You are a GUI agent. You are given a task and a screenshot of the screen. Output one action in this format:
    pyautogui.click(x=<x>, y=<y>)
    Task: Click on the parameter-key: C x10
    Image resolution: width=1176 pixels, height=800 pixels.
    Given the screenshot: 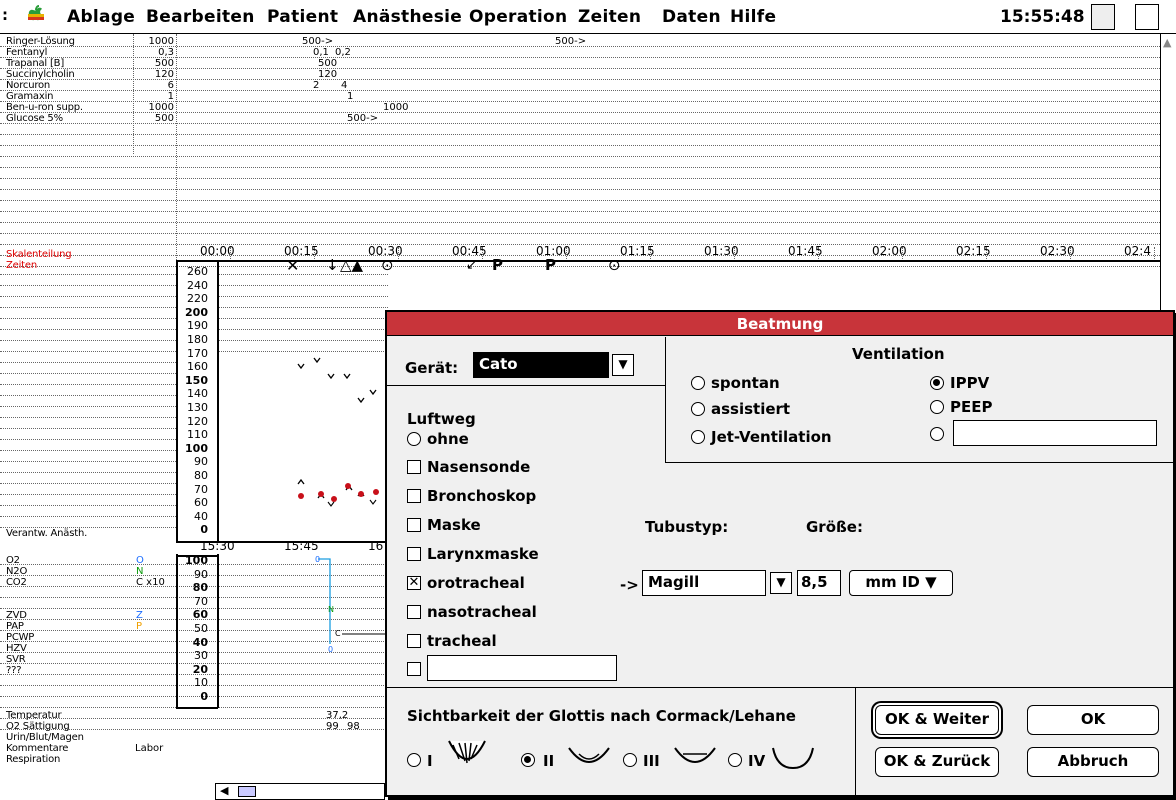 What is the action you would take?
    pyautogui.click(x=150, y=582)
    